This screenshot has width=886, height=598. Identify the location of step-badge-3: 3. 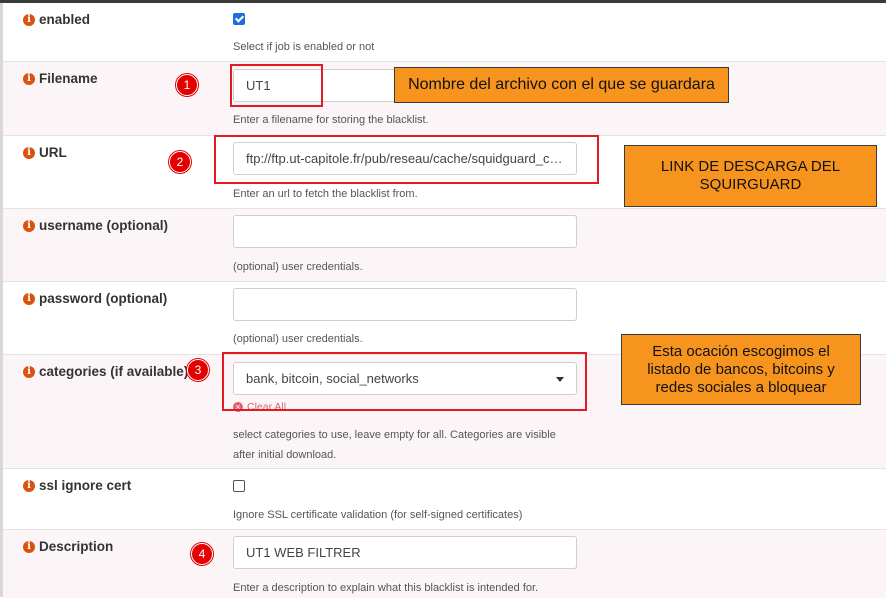
(198, 370).